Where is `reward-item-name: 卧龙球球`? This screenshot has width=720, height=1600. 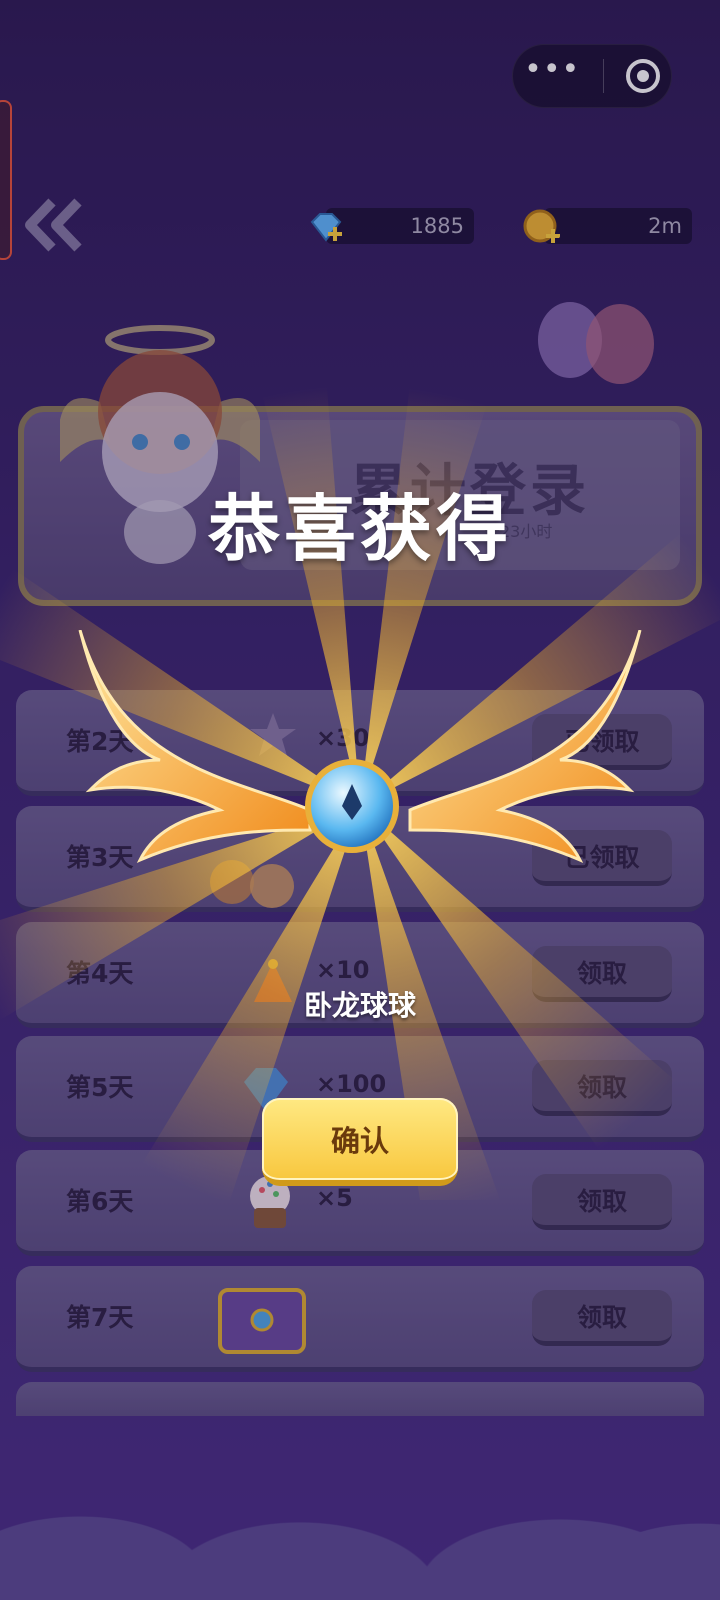 reward-item-name: 卧龙球球 is located at coordinates (359, 1005).